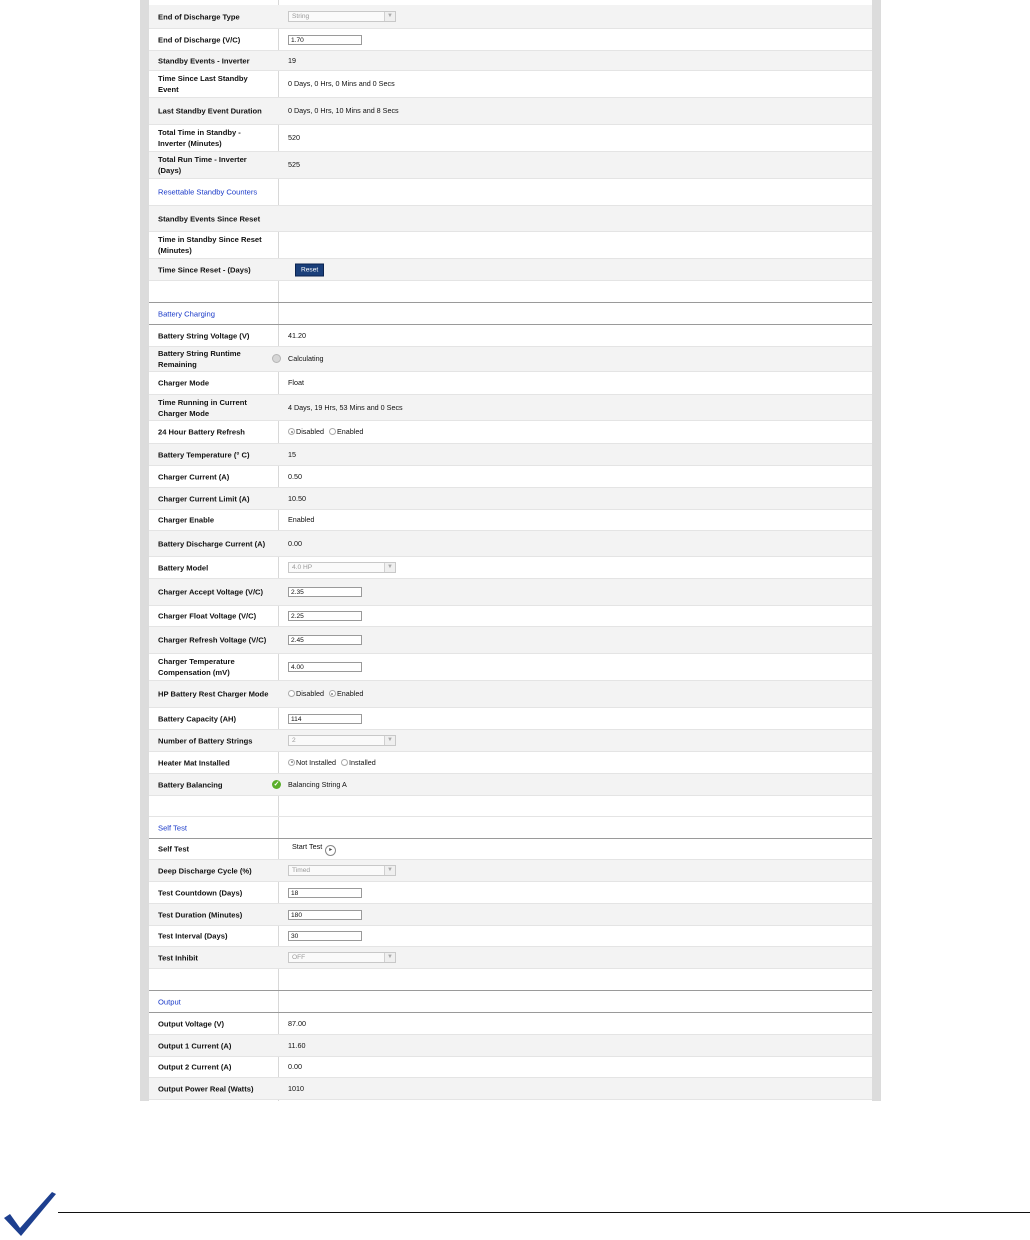 The image size is (1030, 1240). I want to click on field-label: Last Standby Event Duration, so click(210, 111).